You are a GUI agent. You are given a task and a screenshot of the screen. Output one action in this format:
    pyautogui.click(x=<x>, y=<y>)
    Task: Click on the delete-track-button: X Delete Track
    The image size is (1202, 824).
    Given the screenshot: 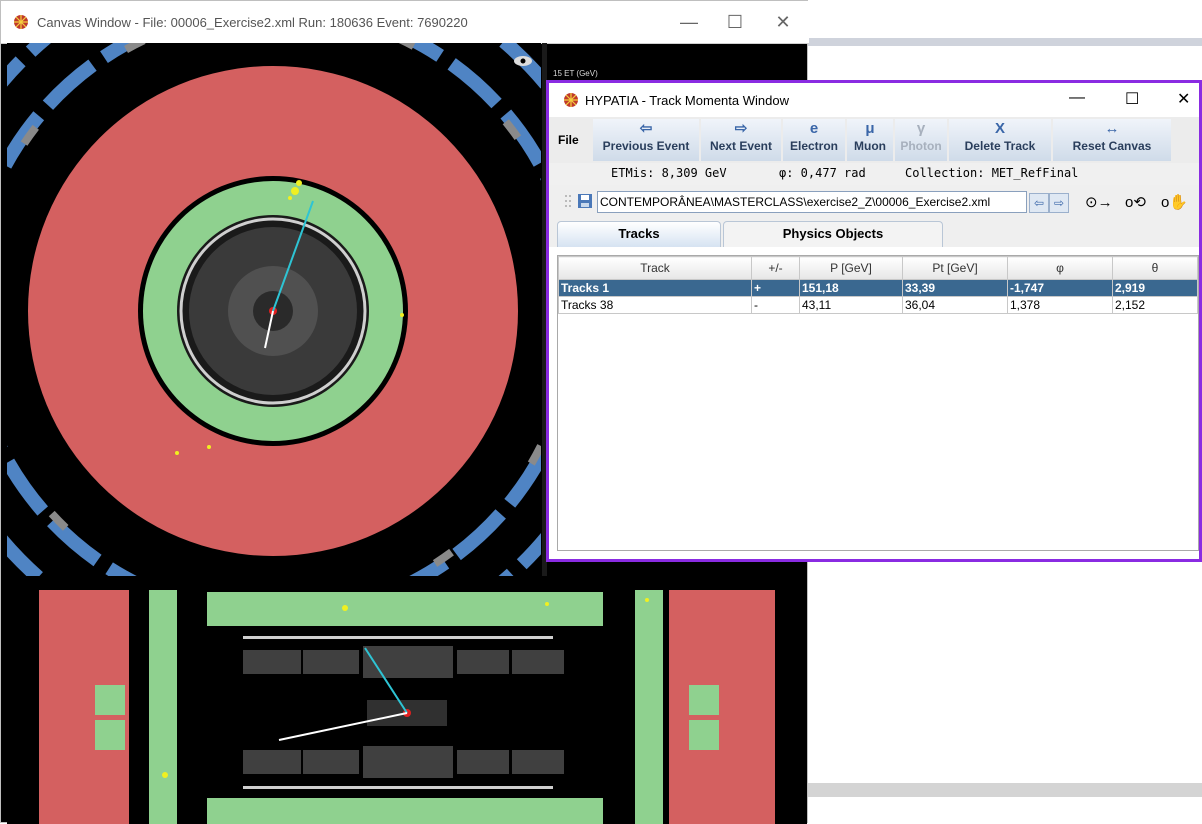 What is the action you would take?
    pyautogui.click(x=1000, y=140)
    